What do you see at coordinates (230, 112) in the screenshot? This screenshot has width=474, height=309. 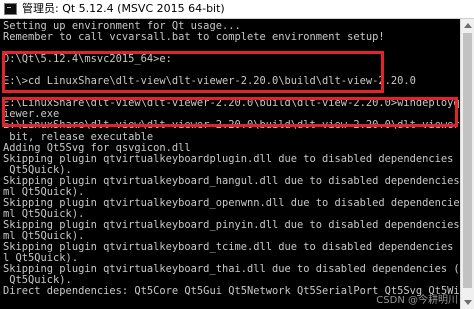 I see `highlight-box-windeployqt-command` at bounding box center [230, 112].